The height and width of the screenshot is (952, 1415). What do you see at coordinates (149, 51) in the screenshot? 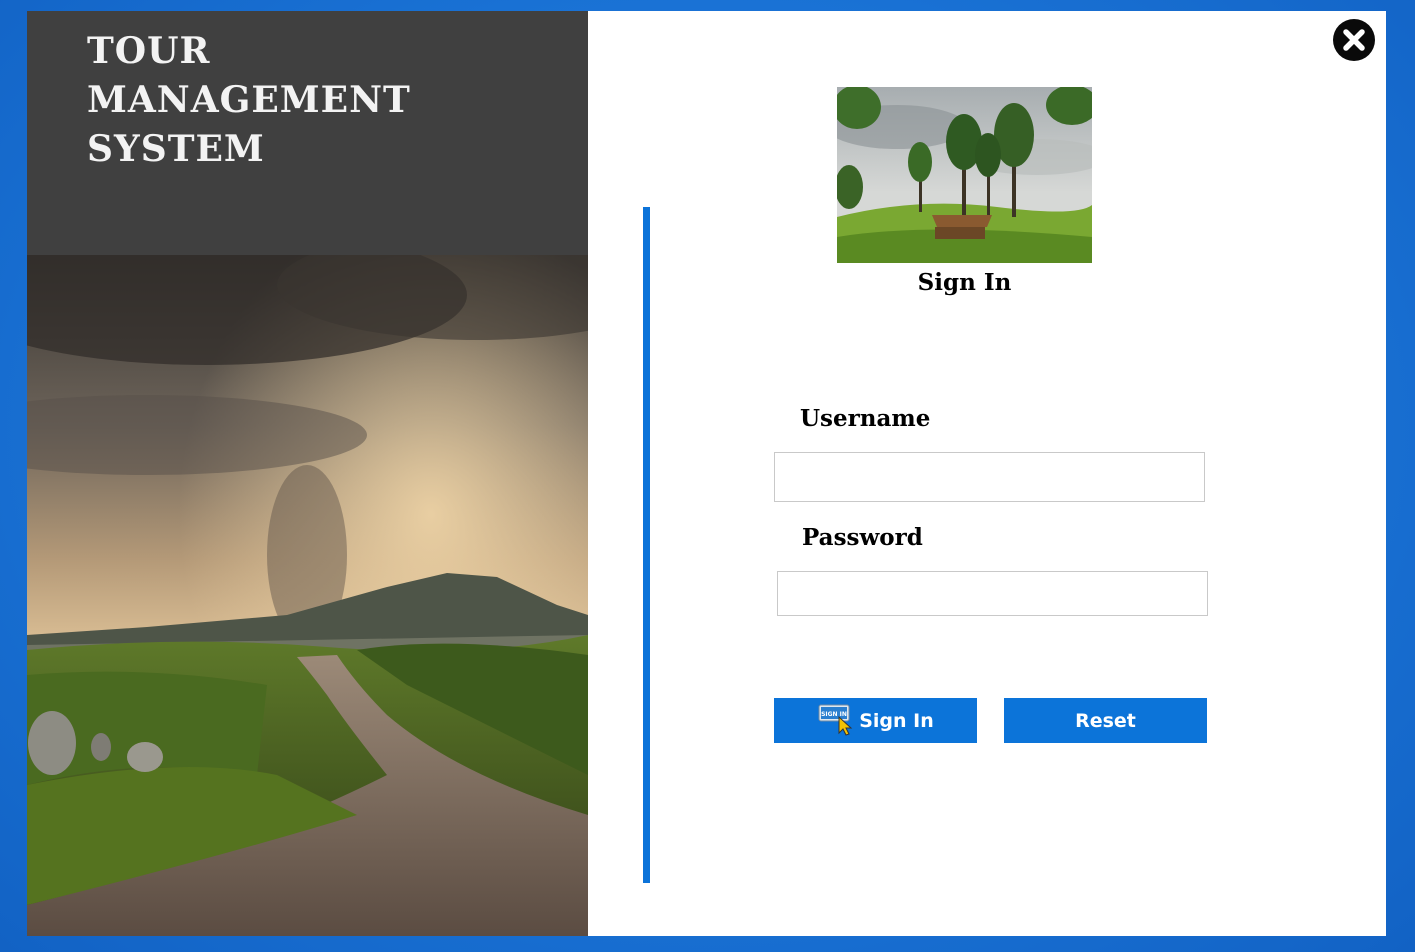
I see `app-title-line-1: Tour` at bounding box center [149, 51].